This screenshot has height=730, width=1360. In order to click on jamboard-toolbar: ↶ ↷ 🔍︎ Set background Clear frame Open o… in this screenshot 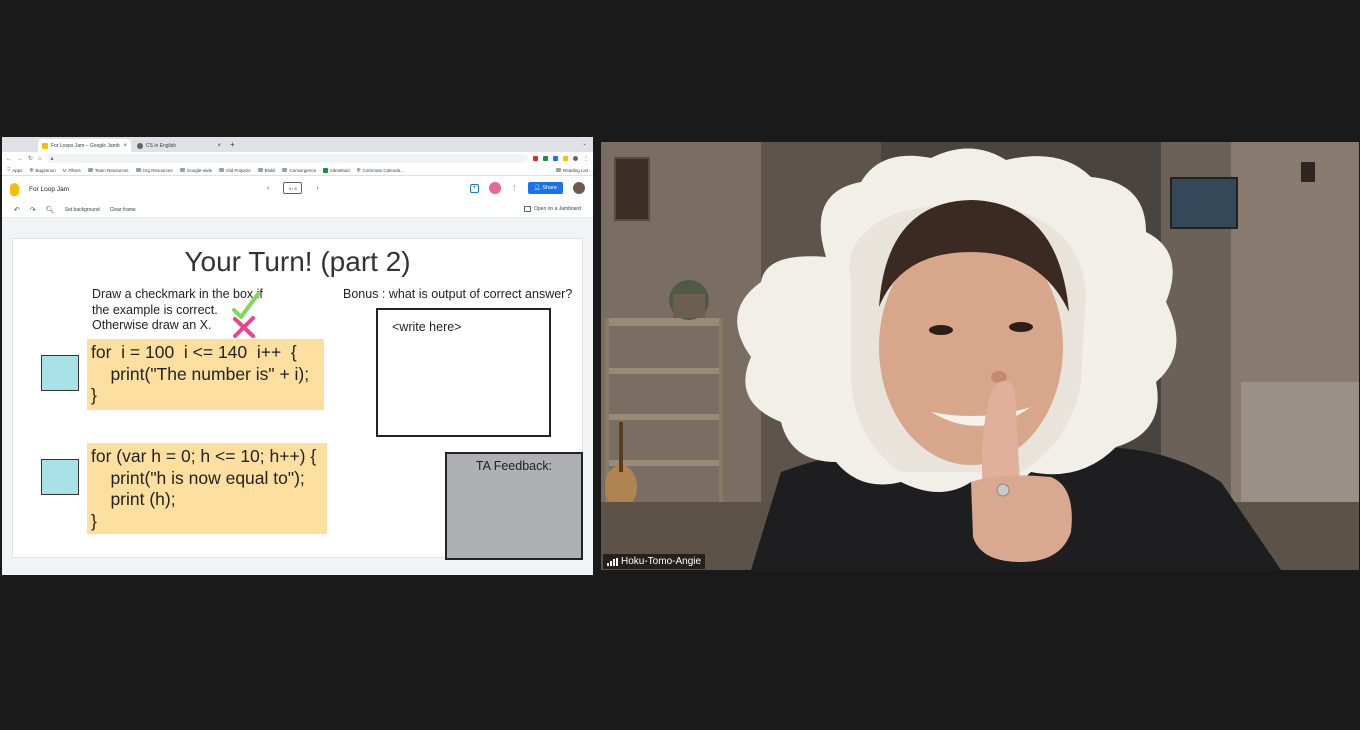, I will do `click(297, 210)`.